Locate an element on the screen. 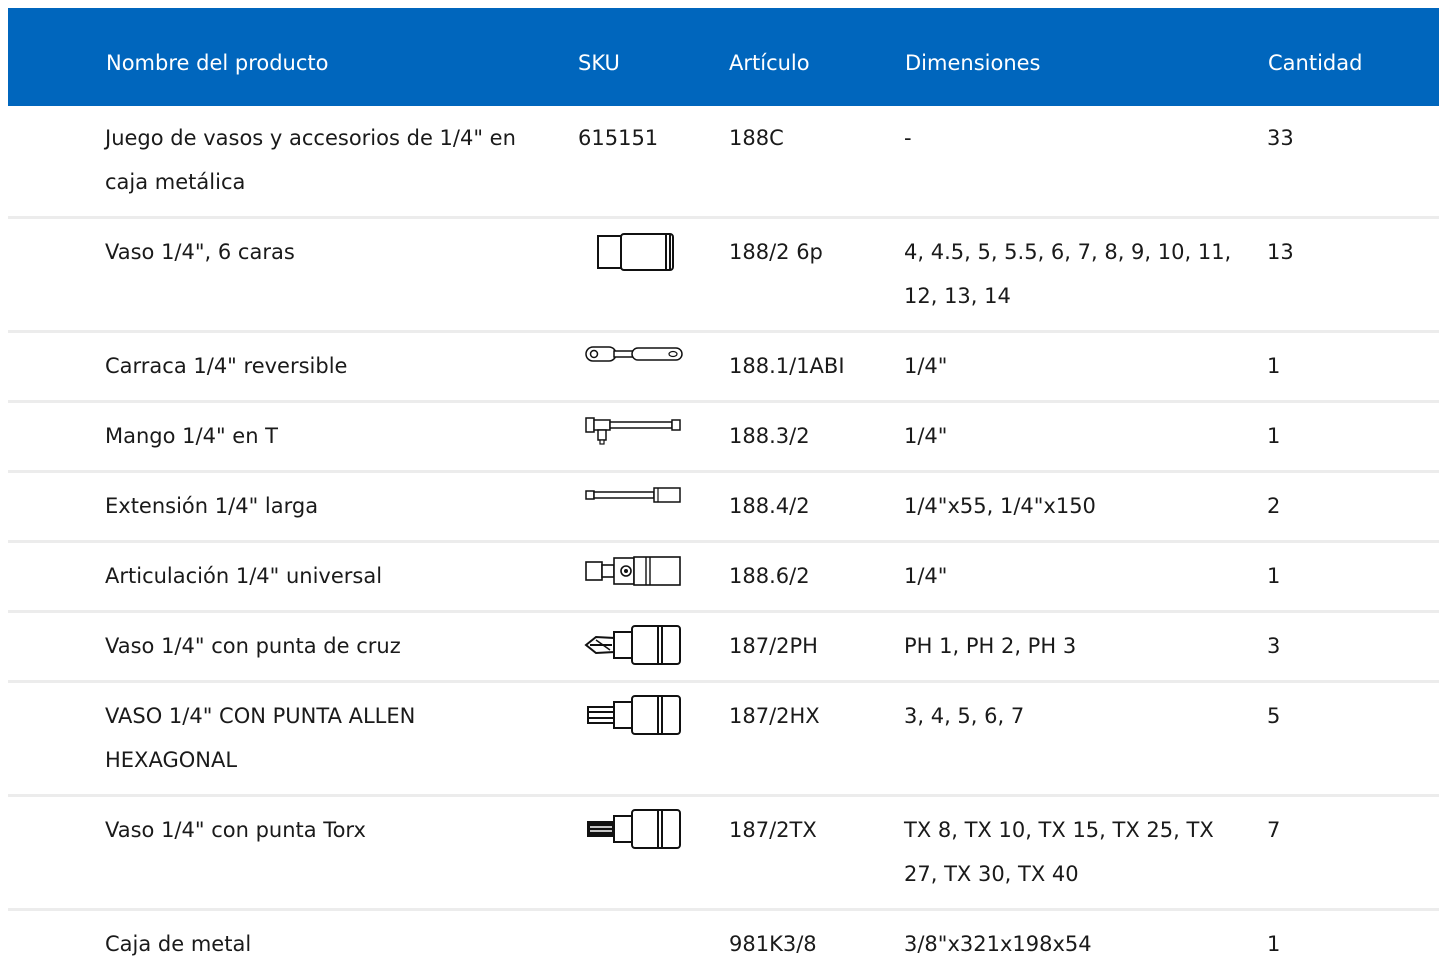 This screenshot has width=1447, height=978. product-name: Extensión 1/4" larga is located at coordinates (212, 506).